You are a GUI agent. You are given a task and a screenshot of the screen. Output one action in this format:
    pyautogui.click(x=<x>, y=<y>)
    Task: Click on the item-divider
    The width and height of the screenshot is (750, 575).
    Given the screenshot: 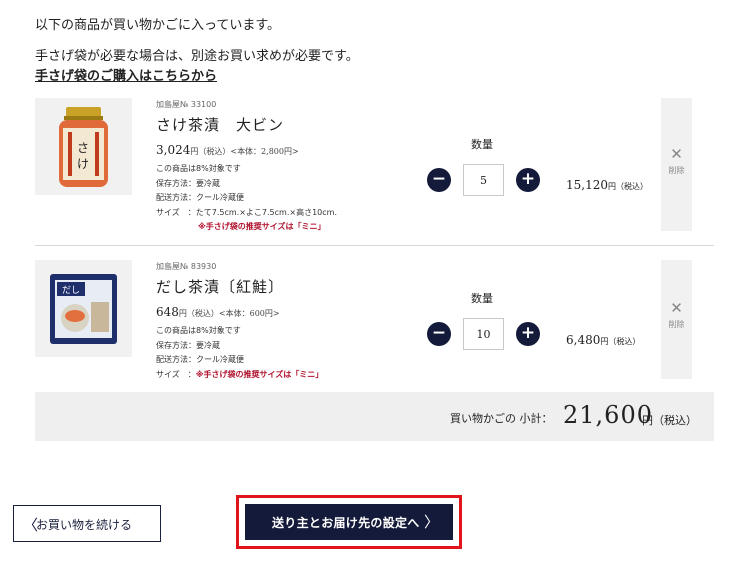 What is the action you would take?
    pyautogui.click(x=374, y=245)
    